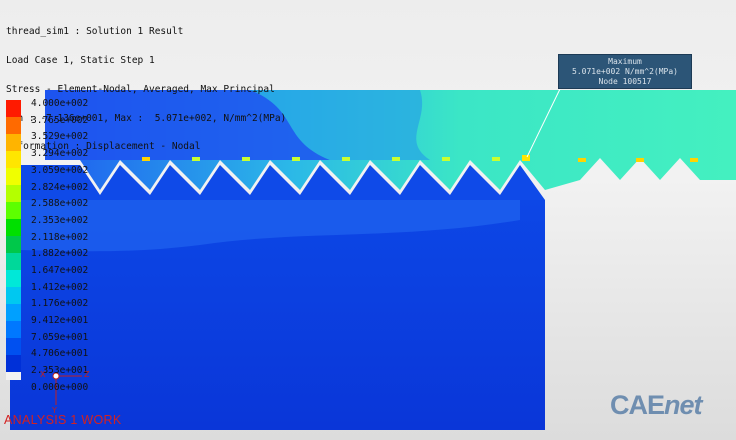 Image resolution: width=736 pixels, height=440 pixels. What do you see at coordinates (60, 387) in the screenshot?
I see `legend-label: 0.000e+000` at bounding box center [60, 387].